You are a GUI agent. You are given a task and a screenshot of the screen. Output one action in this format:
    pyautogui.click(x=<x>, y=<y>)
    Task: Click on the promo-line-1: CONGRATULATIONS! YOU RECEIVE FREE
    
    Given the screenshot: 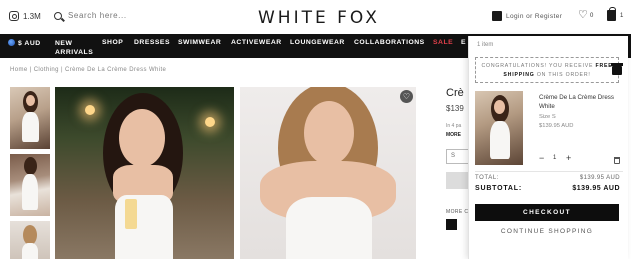 What is the action you would take?
    pyautogui.click(x=547, y=66)
    